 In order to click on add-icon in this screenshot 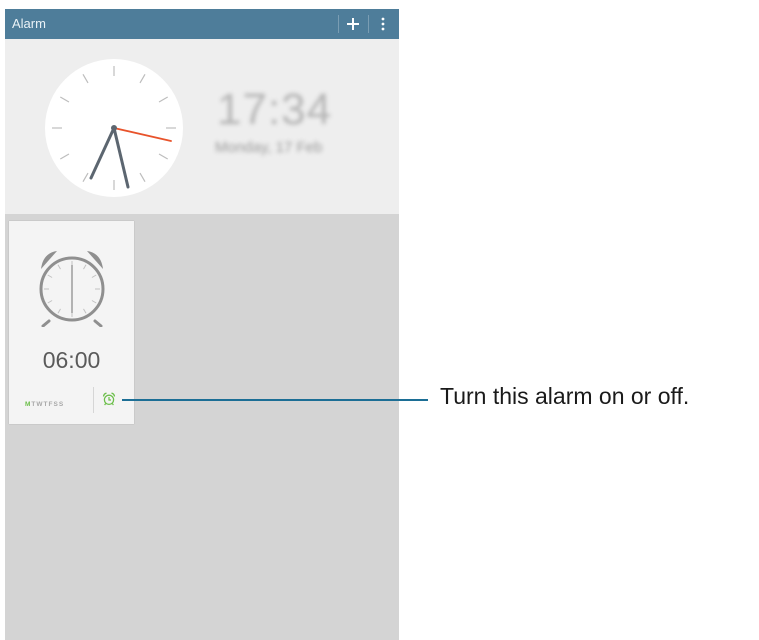, I will do `click(353, 23)`.